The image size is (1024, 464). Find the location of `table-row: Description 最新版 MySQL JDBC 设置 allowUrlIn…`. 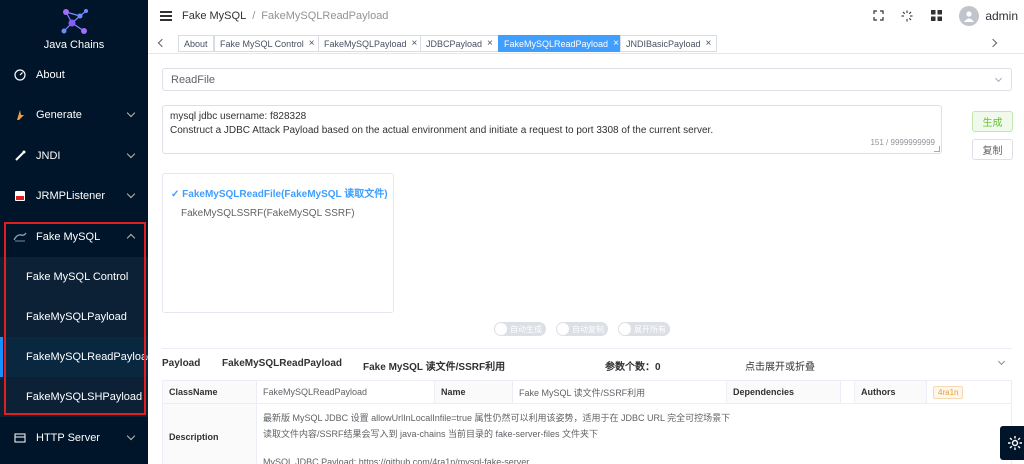

table-row: Description 最新版 MySQL JDBC 设置 allowUrlIn… is located at coordinates (587, 433).